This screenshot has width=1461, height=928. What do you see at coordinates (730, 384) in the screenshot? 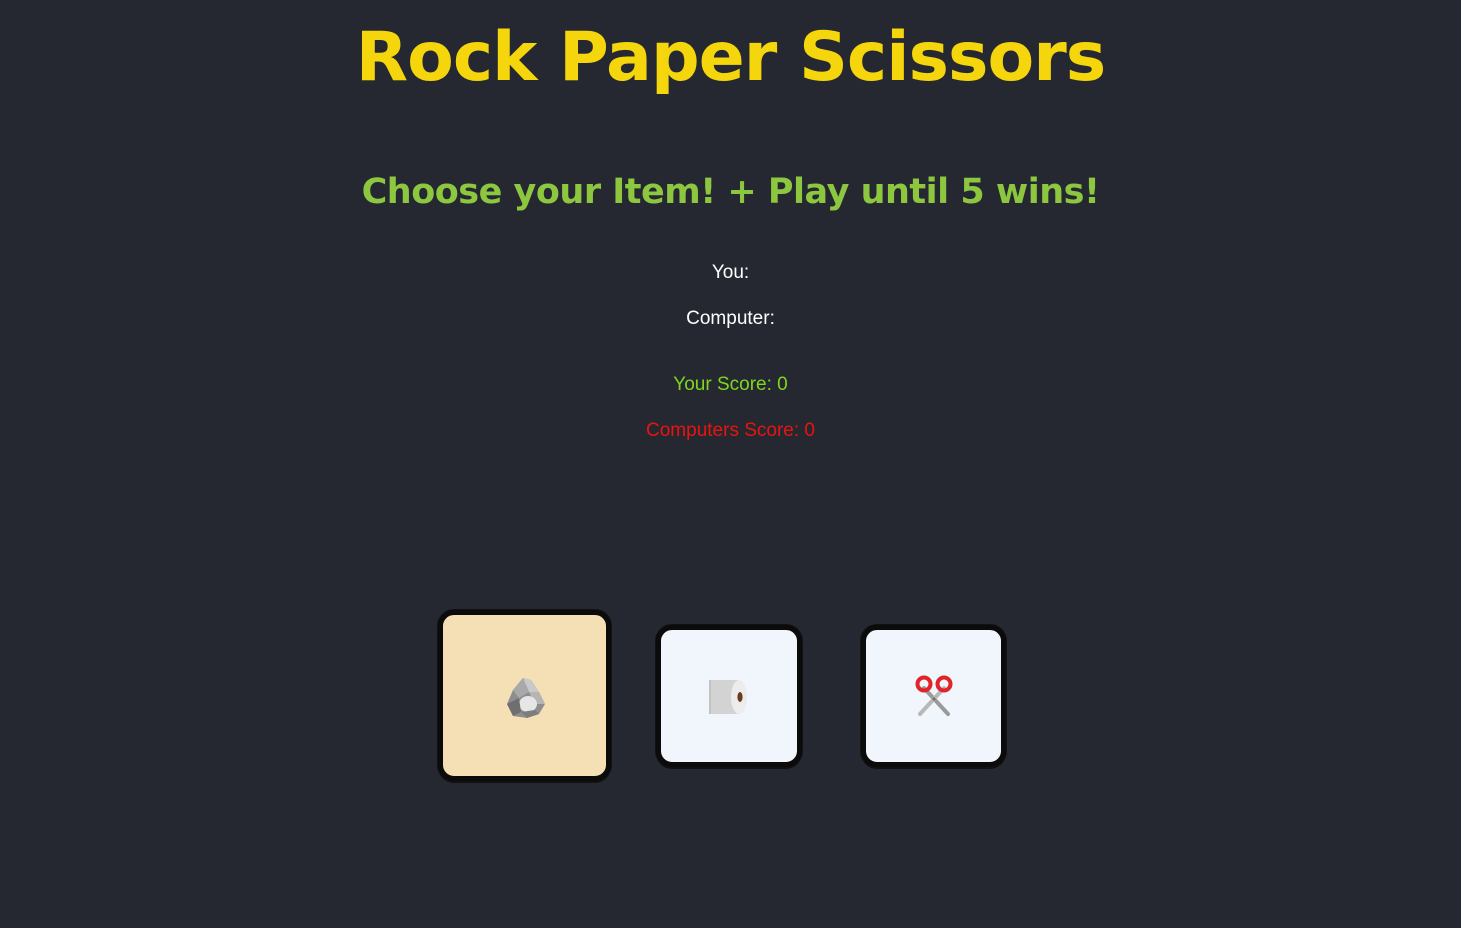
I see `player-score: Your Score: 0` at bounding box center [730, 384].